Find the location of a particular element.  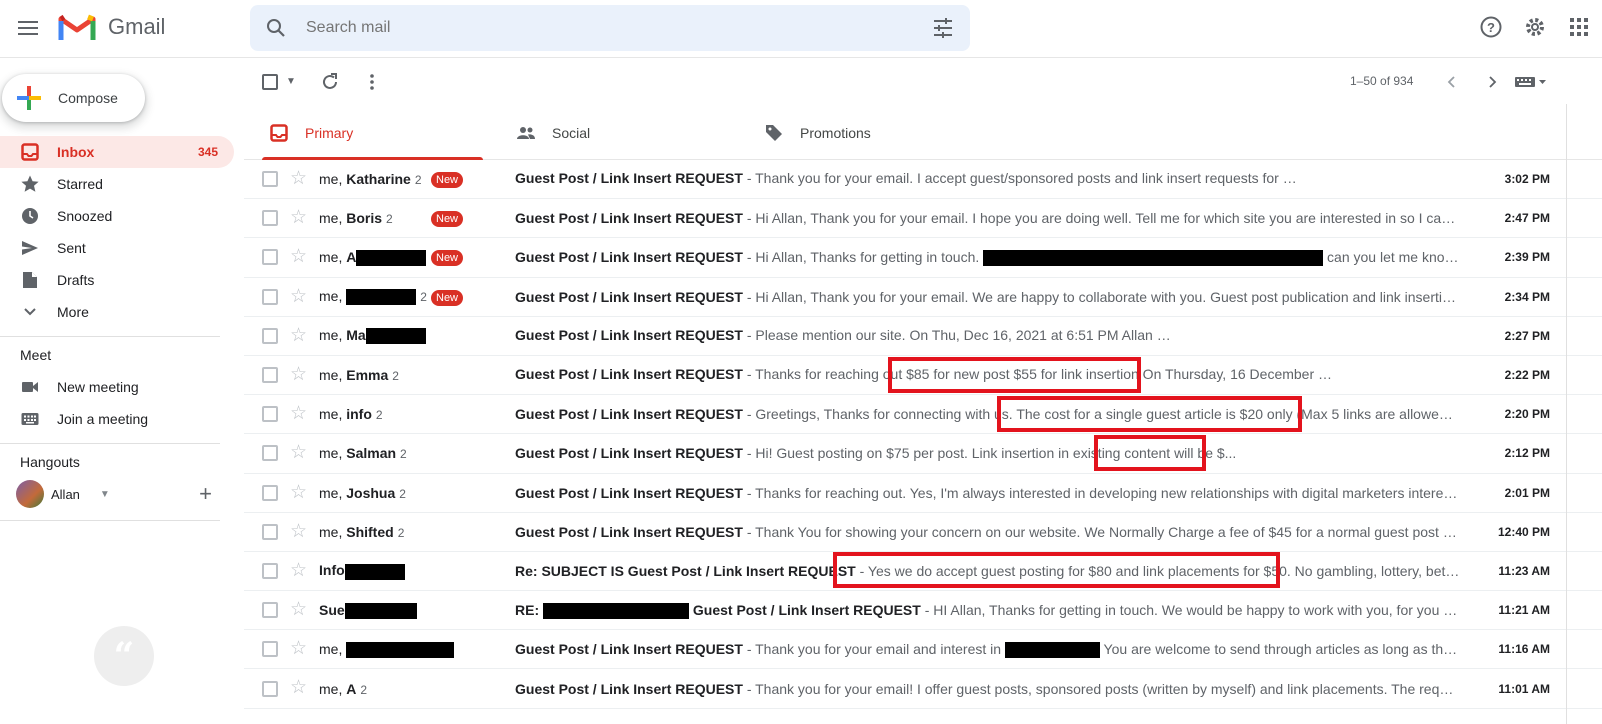

video-icon is located at coordinates (30, 387).